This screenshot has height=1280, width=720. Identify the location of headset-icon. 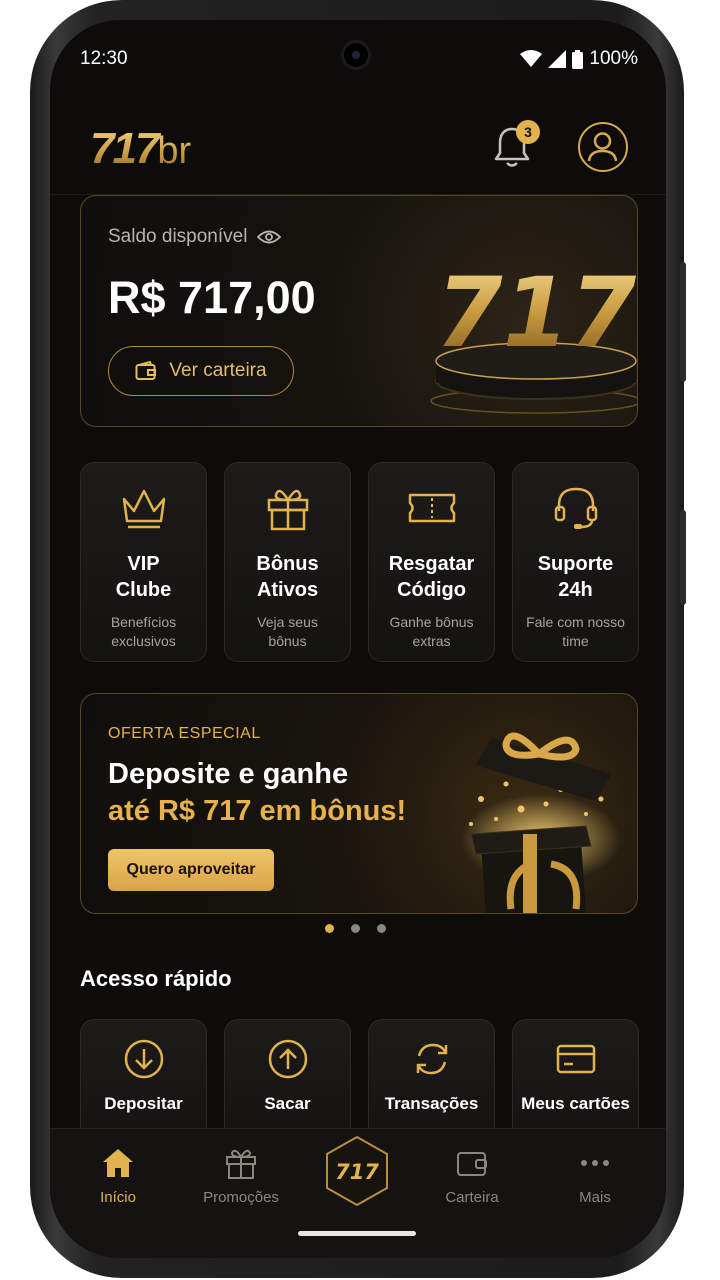
(576, 508).